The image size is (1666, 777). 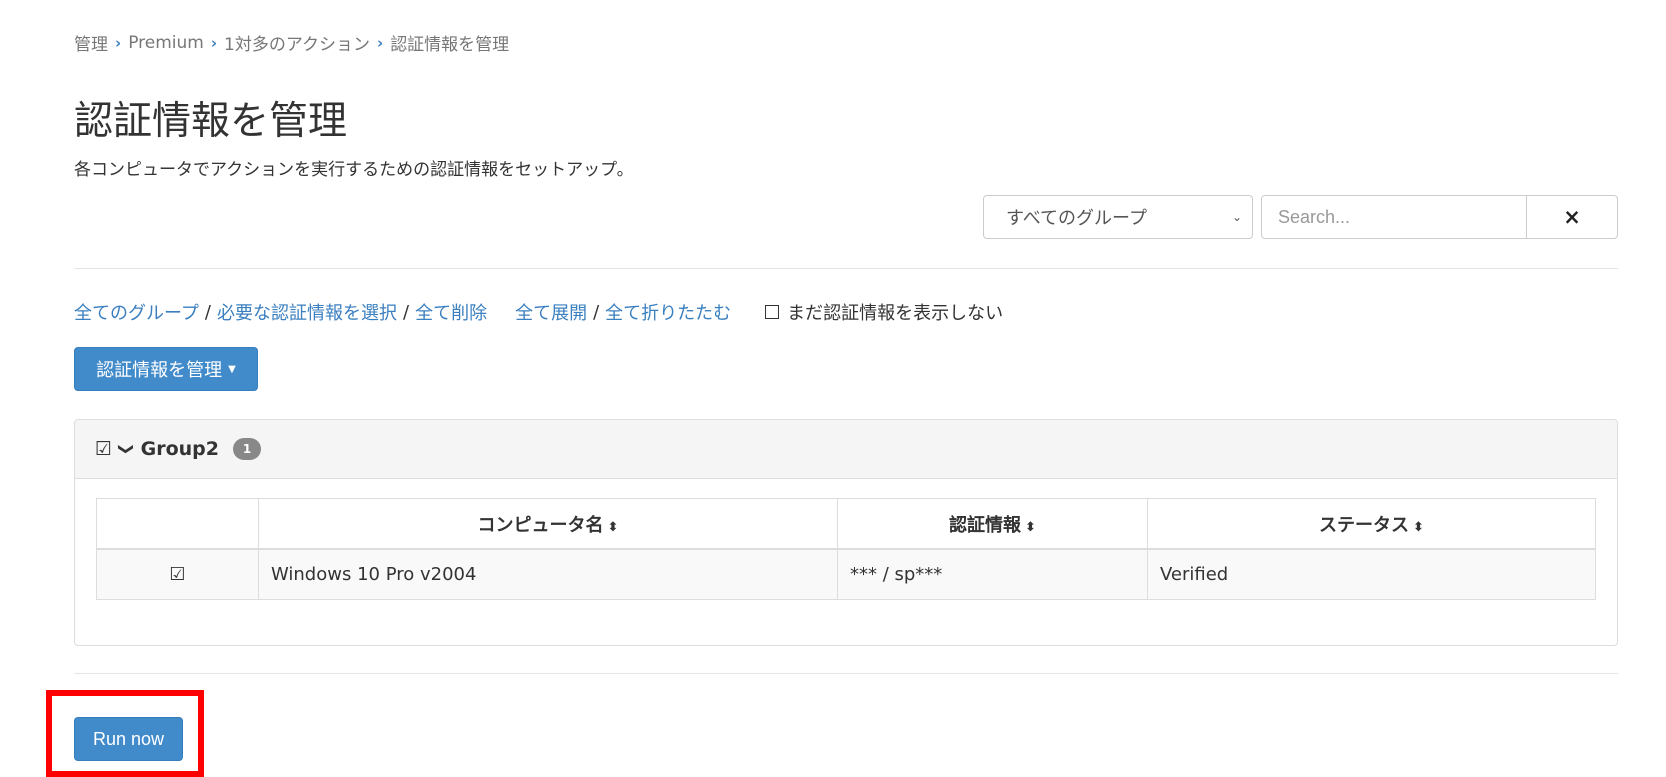 What do you see at coordinates (992, 574) in the screenshot?
I see `credential-cell: *** / sp***` at bounding box center [992, 574].